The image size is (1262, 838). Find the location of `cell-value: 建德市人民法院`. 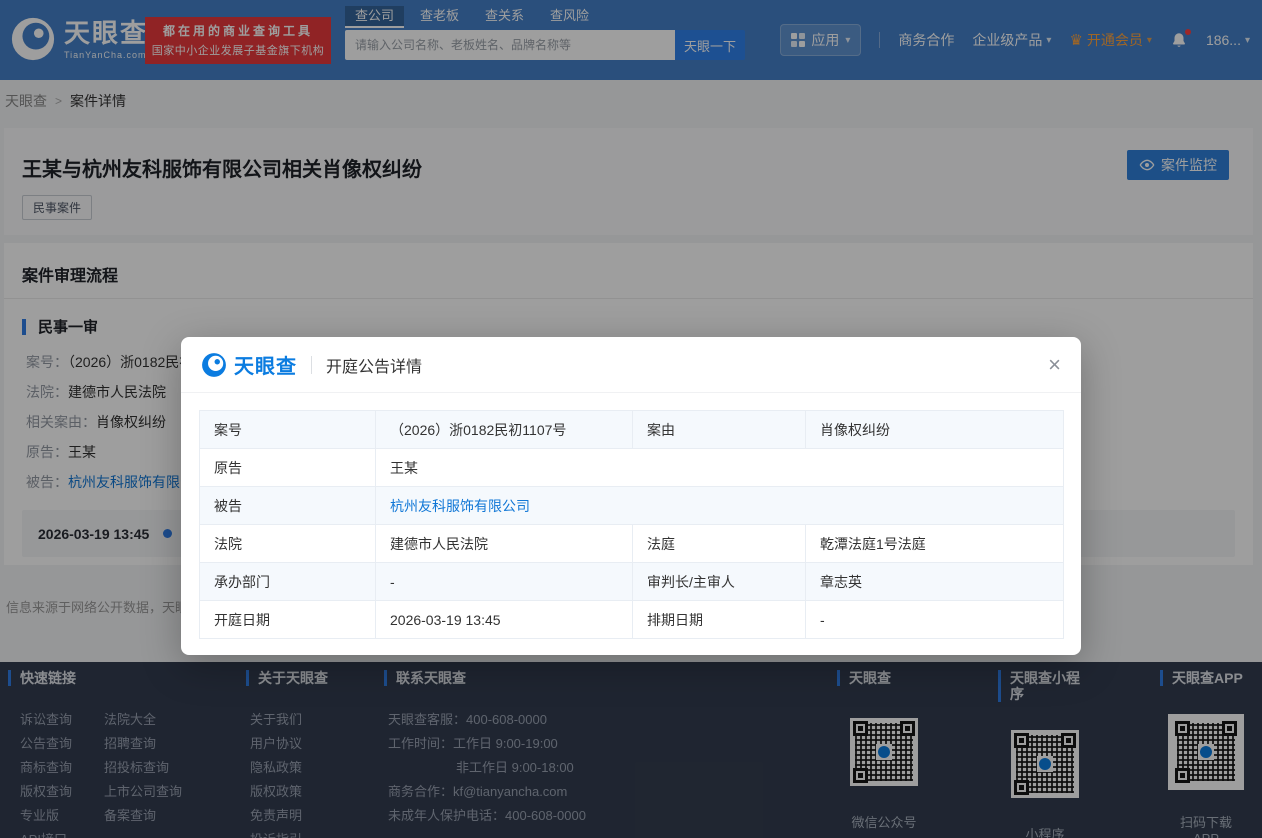

cell-value: 建德市人民法院 is located at coordinates (504, 543).